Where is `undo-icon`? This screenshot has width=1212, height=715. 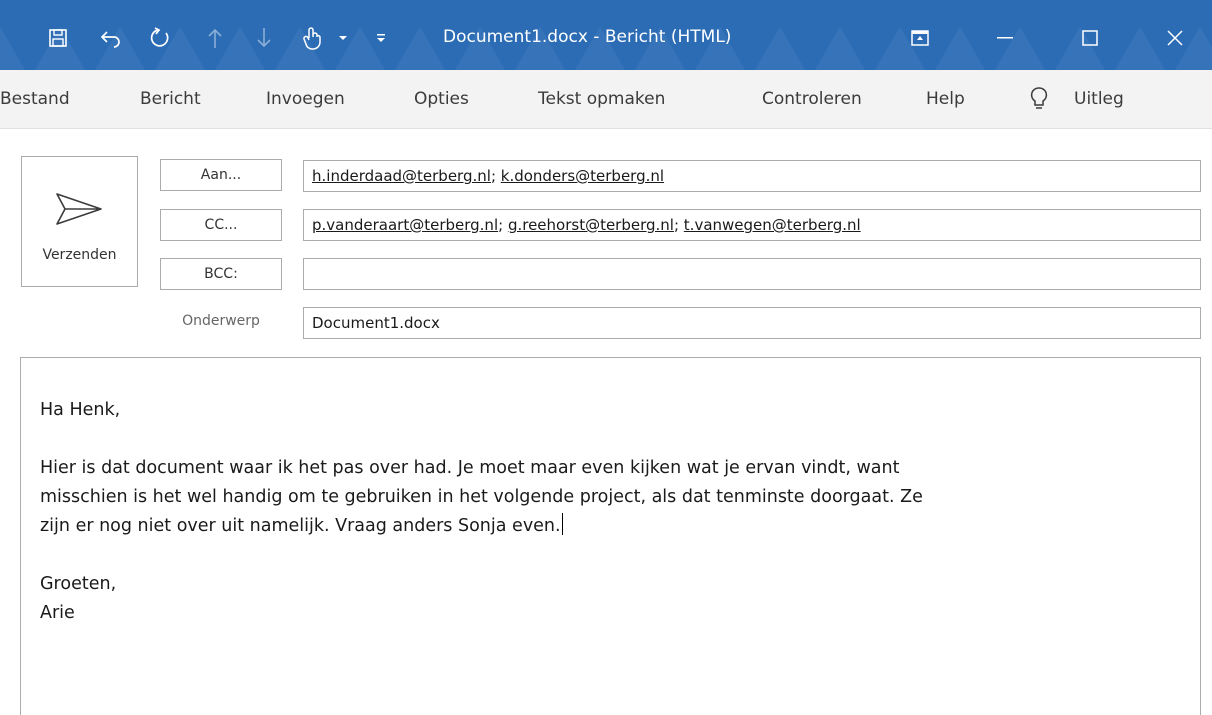
undo-icon is located at coordinates (111, 38).